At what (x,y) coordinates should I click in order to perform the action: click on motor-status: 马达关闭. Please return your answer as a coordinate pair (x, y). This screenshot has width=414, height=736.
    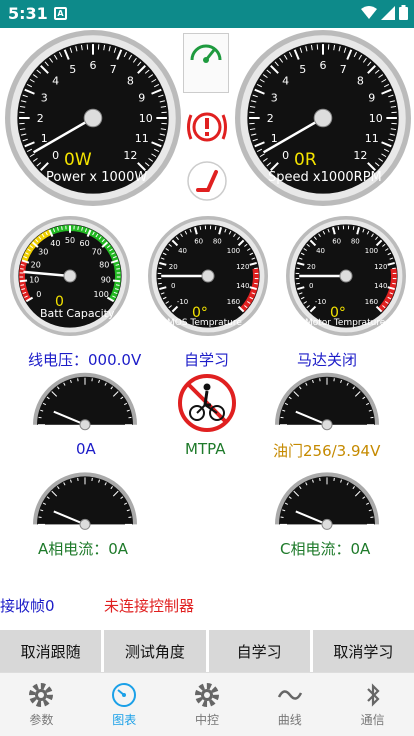
    Looking at the image, I should click on (327, 360).